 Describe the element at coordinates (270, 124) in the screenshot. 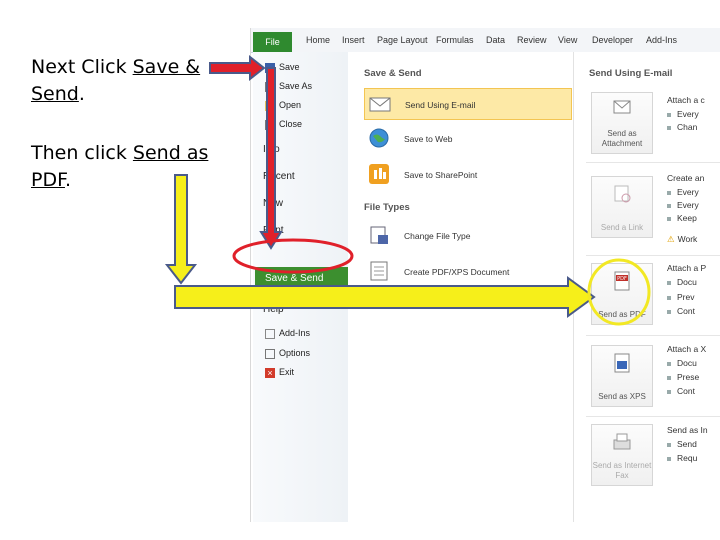

I see `close-doc-icon` at that location.